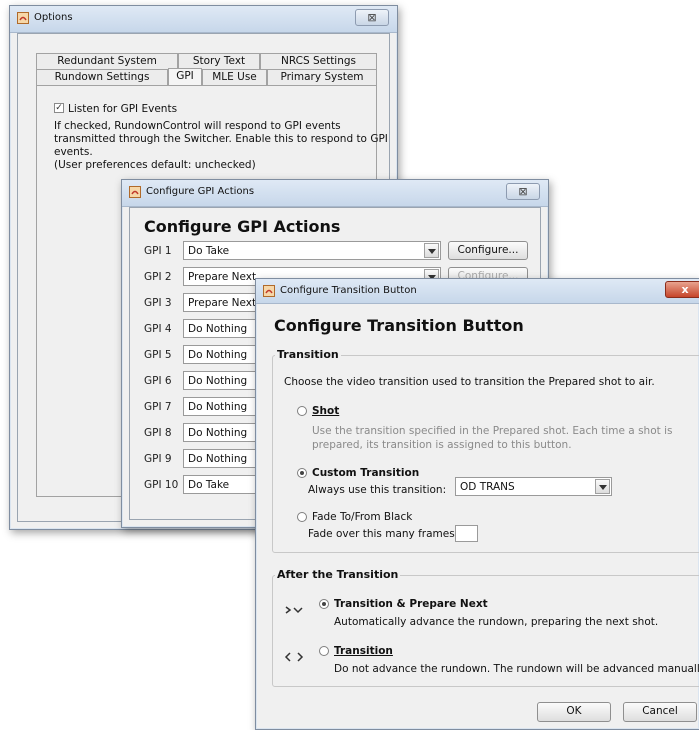 This screenshot has width=699, height=730. What do you see at coordinates (158, 355) in the screenshot?
I see `gpi-row-label: GPI 5` at bounding box center [158, 355].